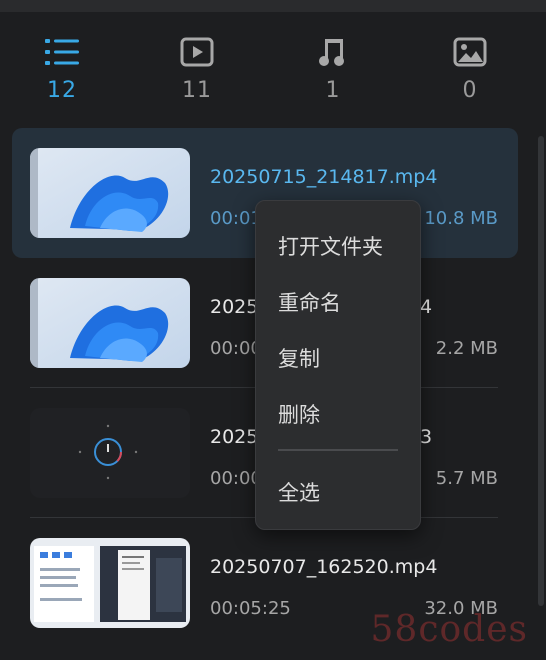  What do you see at coordinates (299, 414) in the screenshot?
I see `menu-item-delete: 删除` at bounding box center [299, 414].